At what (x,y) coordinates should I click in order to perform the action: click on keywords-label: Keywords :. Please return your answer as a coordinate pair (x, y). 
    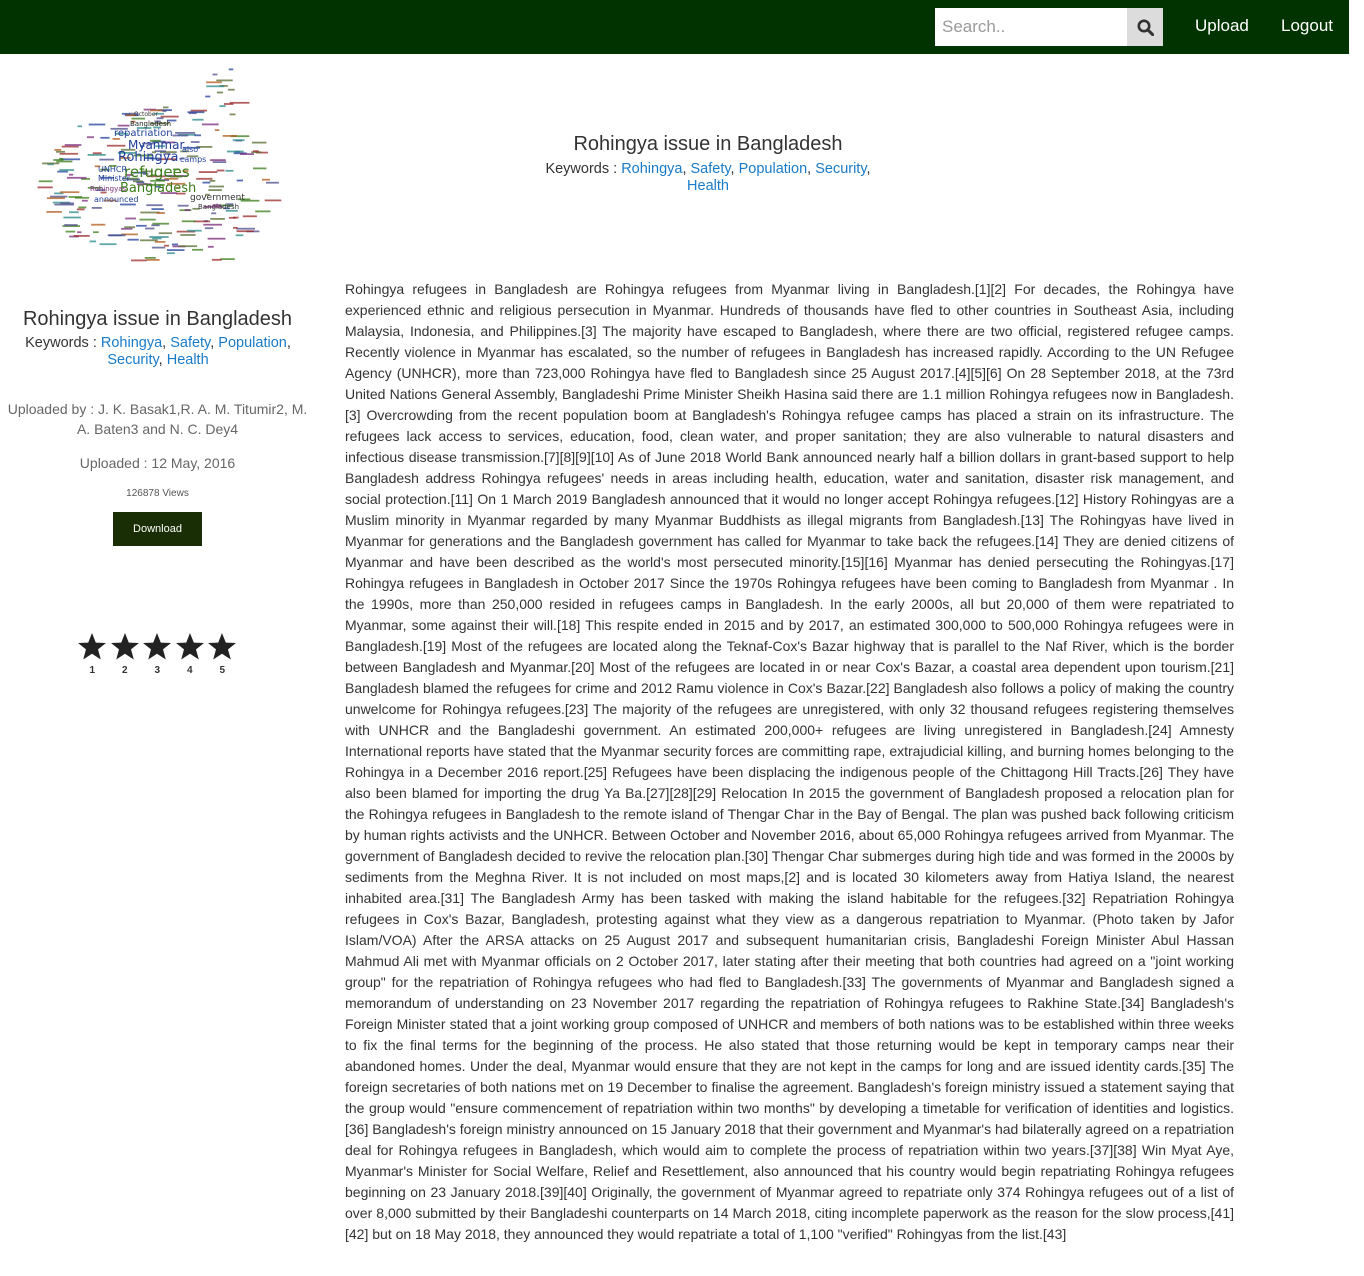
    Looking at the image, I should click on (63, 343).